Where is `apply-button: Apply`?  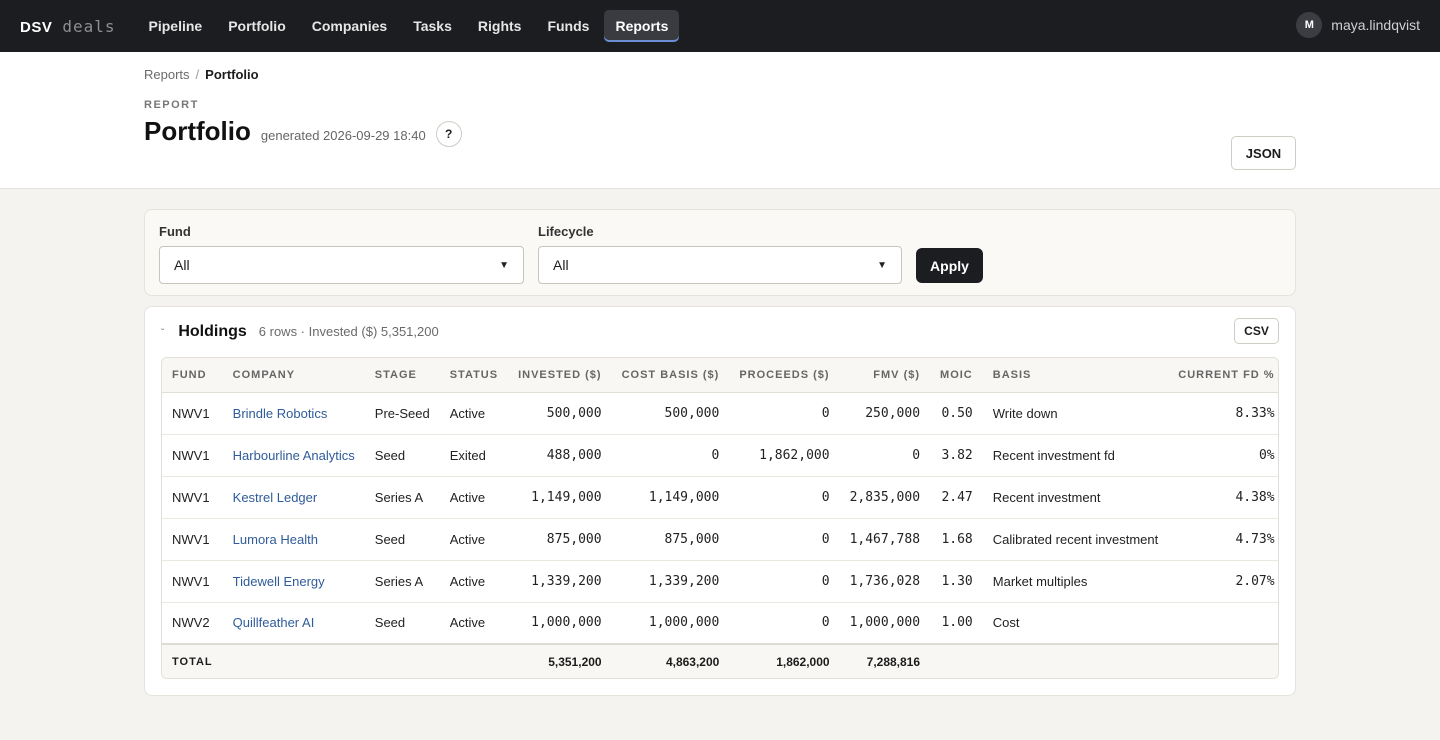 apply-button: Apply is located at coordinates (949, 265).